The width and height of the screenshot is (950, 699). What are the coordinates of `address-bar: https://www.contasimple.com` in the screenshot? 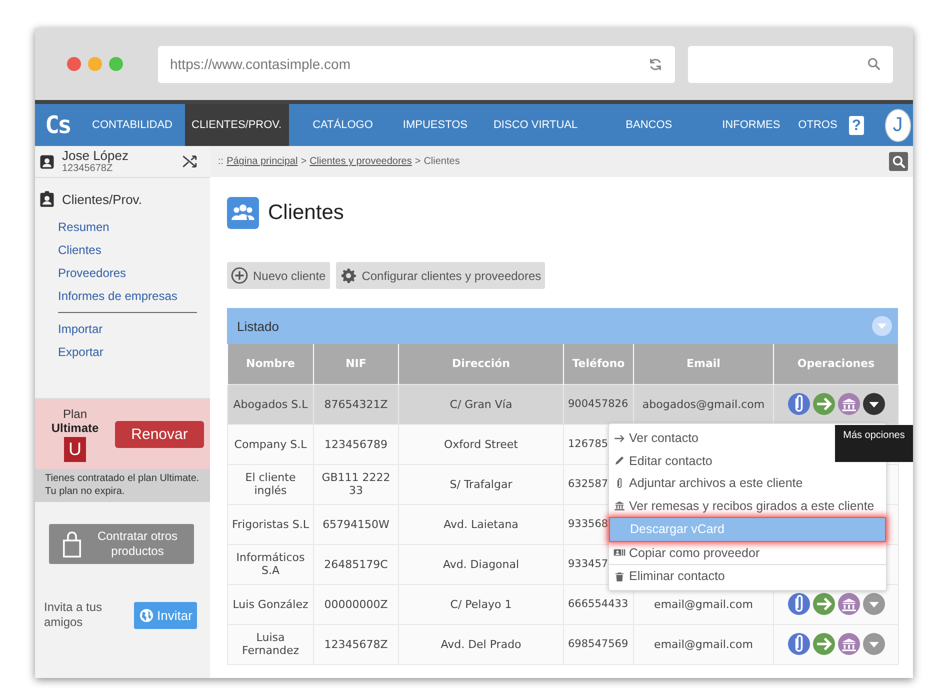 It's located at (416, 64).